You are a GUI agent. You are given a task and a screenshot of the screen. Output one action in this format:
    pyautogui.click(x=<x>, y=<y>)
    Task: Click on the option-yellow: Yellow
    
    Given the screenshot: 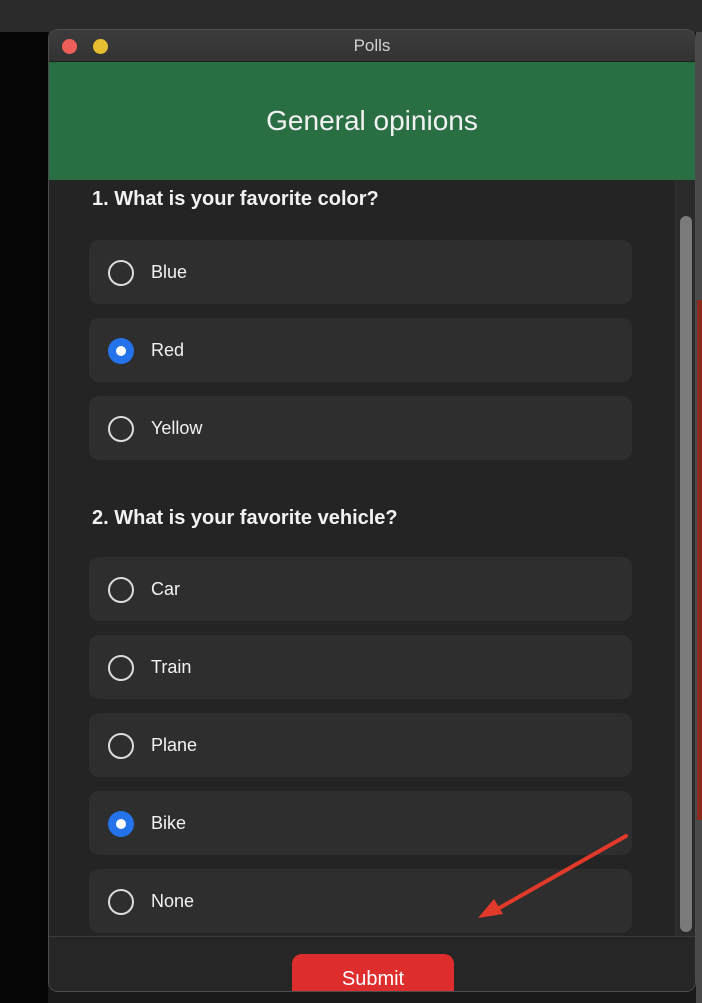 What is the action you would take?
    pyautogui.click(x=360, y=428)
    